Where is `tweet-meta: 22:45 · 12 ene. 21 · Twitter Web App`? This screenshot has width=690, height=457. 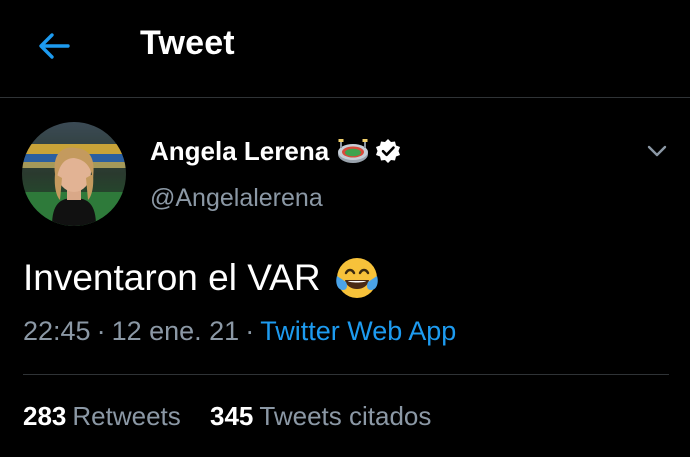 tweet-meta: 22:45 · 12 ene. 21 · Twitter Web App is located at coordinates (239, 331).